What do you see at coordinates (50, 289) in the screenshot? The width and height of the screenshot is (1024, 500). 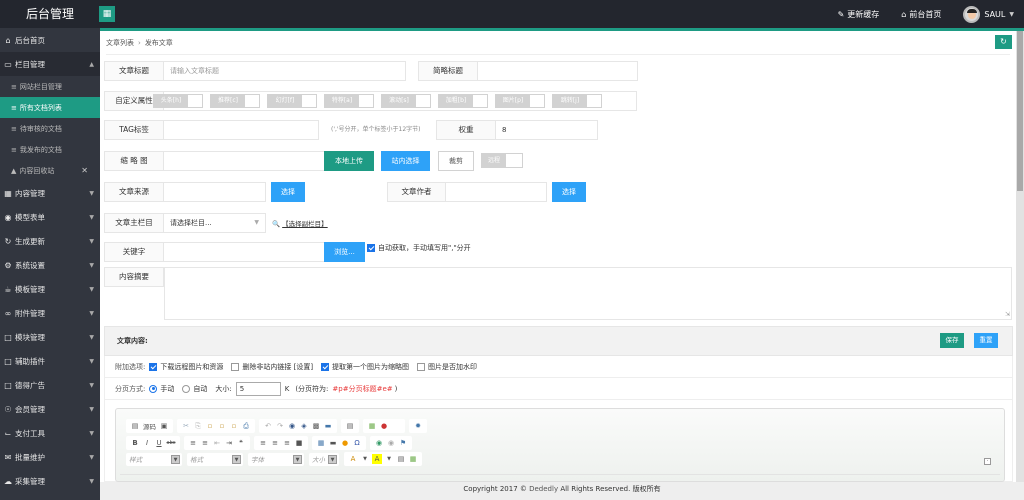 I see `sidebar-item-templates: ☕ 模板管理 ▼` at bounding box center [50, 289].